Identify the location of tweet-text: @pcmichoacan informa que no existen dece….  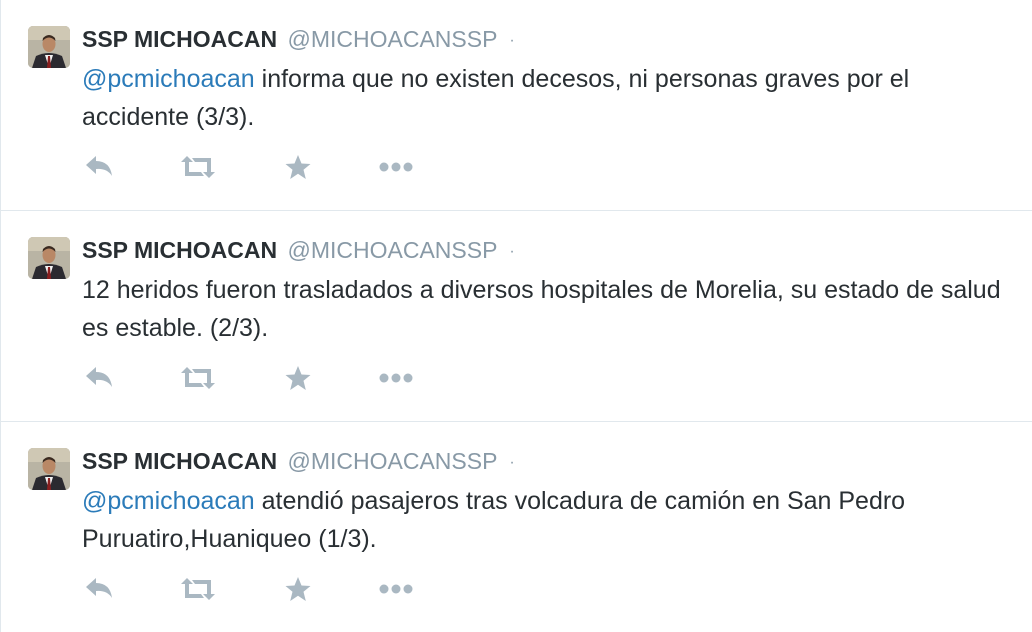
(552, 98).